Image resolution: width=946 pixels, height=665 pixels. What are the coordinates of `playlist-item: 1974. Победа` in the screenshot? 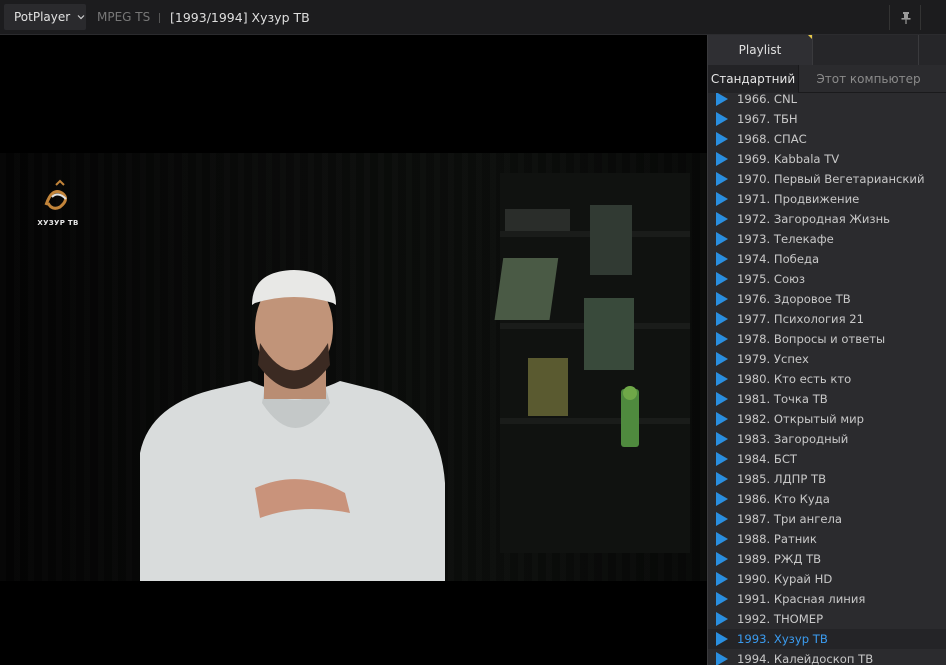 It's located at (827, 259).